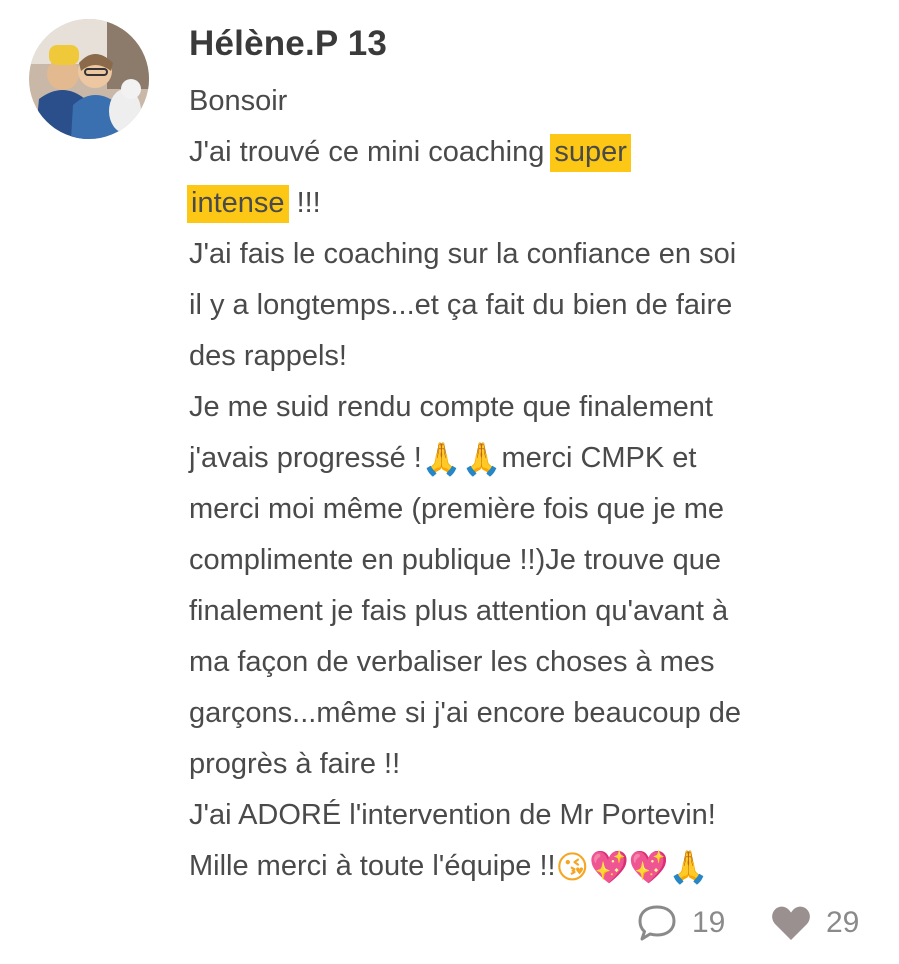 Image resolution: width=899 pixels, height=964 pixels. What do you see at coordinates (452, 662) in the screenshot?
I see `comment-text-segment: ma façon de verbaliser les choses à mes` at bounding box center [452, 662].